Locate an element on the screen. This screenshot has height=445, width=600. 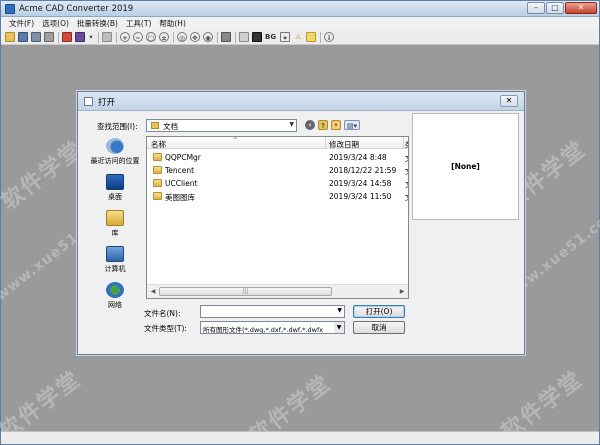
toolbar: ▾ + − □ ± ◎ ✥ ◉ BG ⌖ ⚠ i is located at coordinates (300, 37).